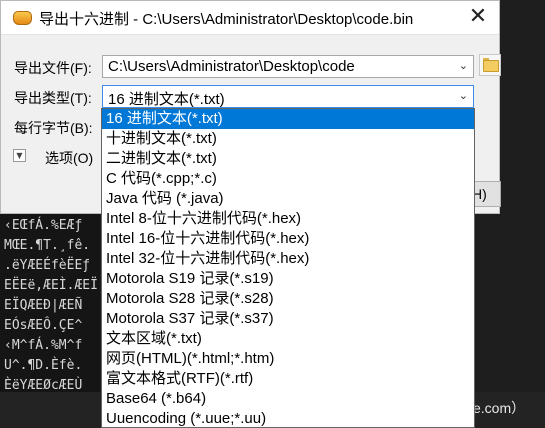  What do you see at coordinates (288, 179) in the screenshot?
I see `dropdown-option: C 代码(*.cpp;*.c)` at bounding box center [288, 179].